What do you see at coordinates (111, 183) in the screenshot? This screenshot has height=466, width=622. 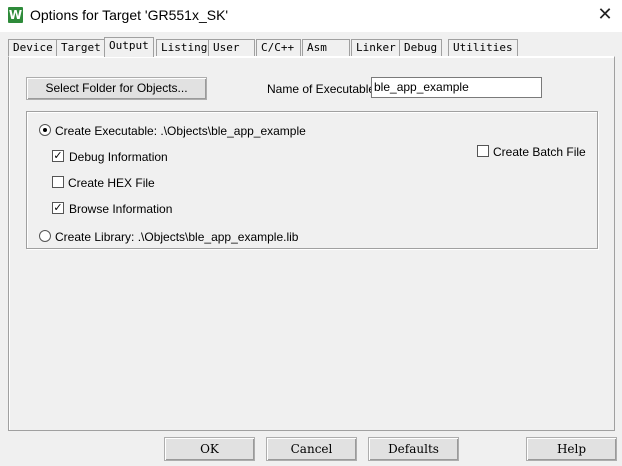 I see `create-hex-file-label: Create HEX File` at bounding box center [111, 183].